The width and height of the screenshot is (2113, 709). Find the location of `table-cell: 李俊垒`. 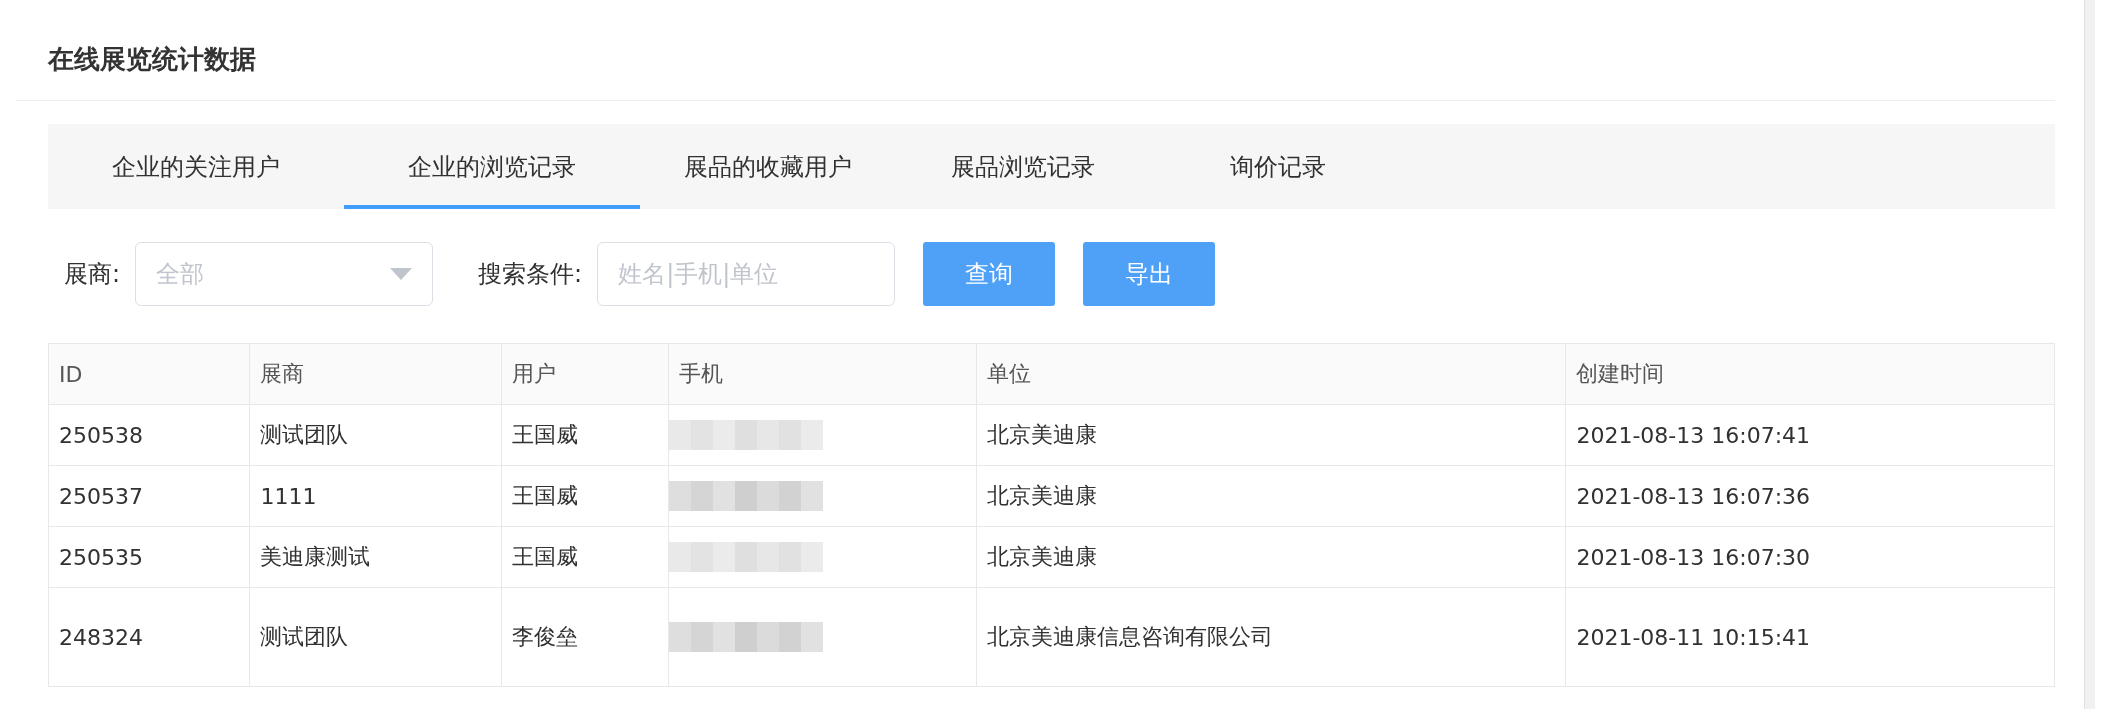

table-cell: 李俊垒 is located at coordinates (585, 637).